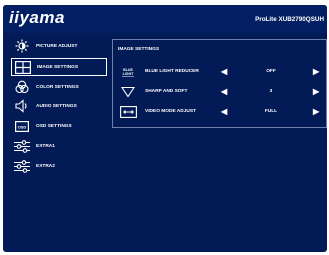 The width and height of the screenshot is (329, 255). I want to click on osd-icon: OSD, so click(22, 126).